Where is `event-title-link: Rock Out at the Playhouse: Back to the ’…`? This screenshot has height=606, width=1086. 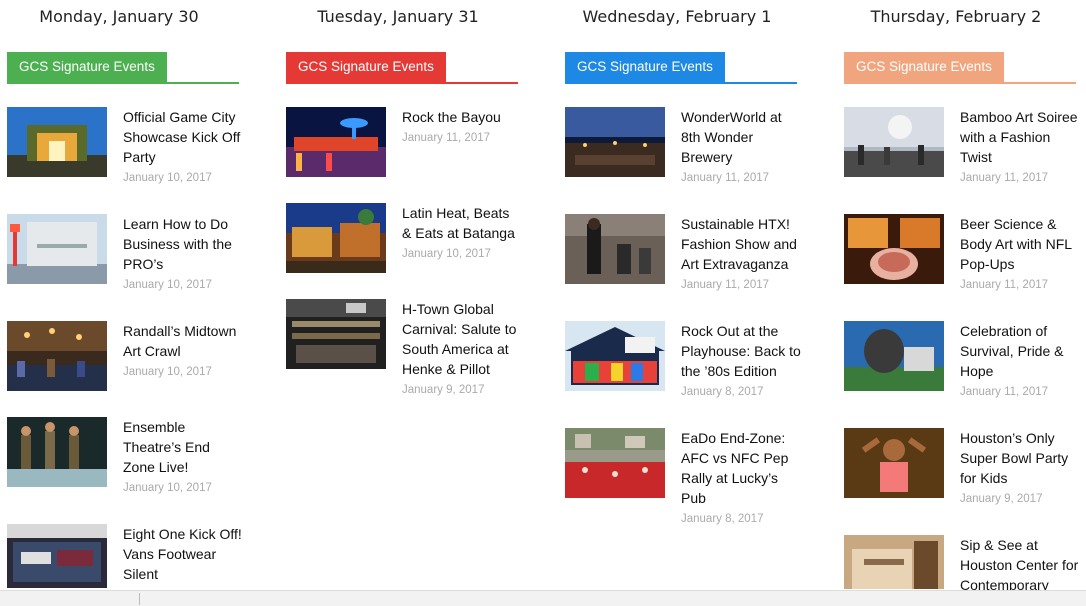
event-title-link: Rock Out at the Playhouse: Back to the ’… is located at coordinates (741, 351).